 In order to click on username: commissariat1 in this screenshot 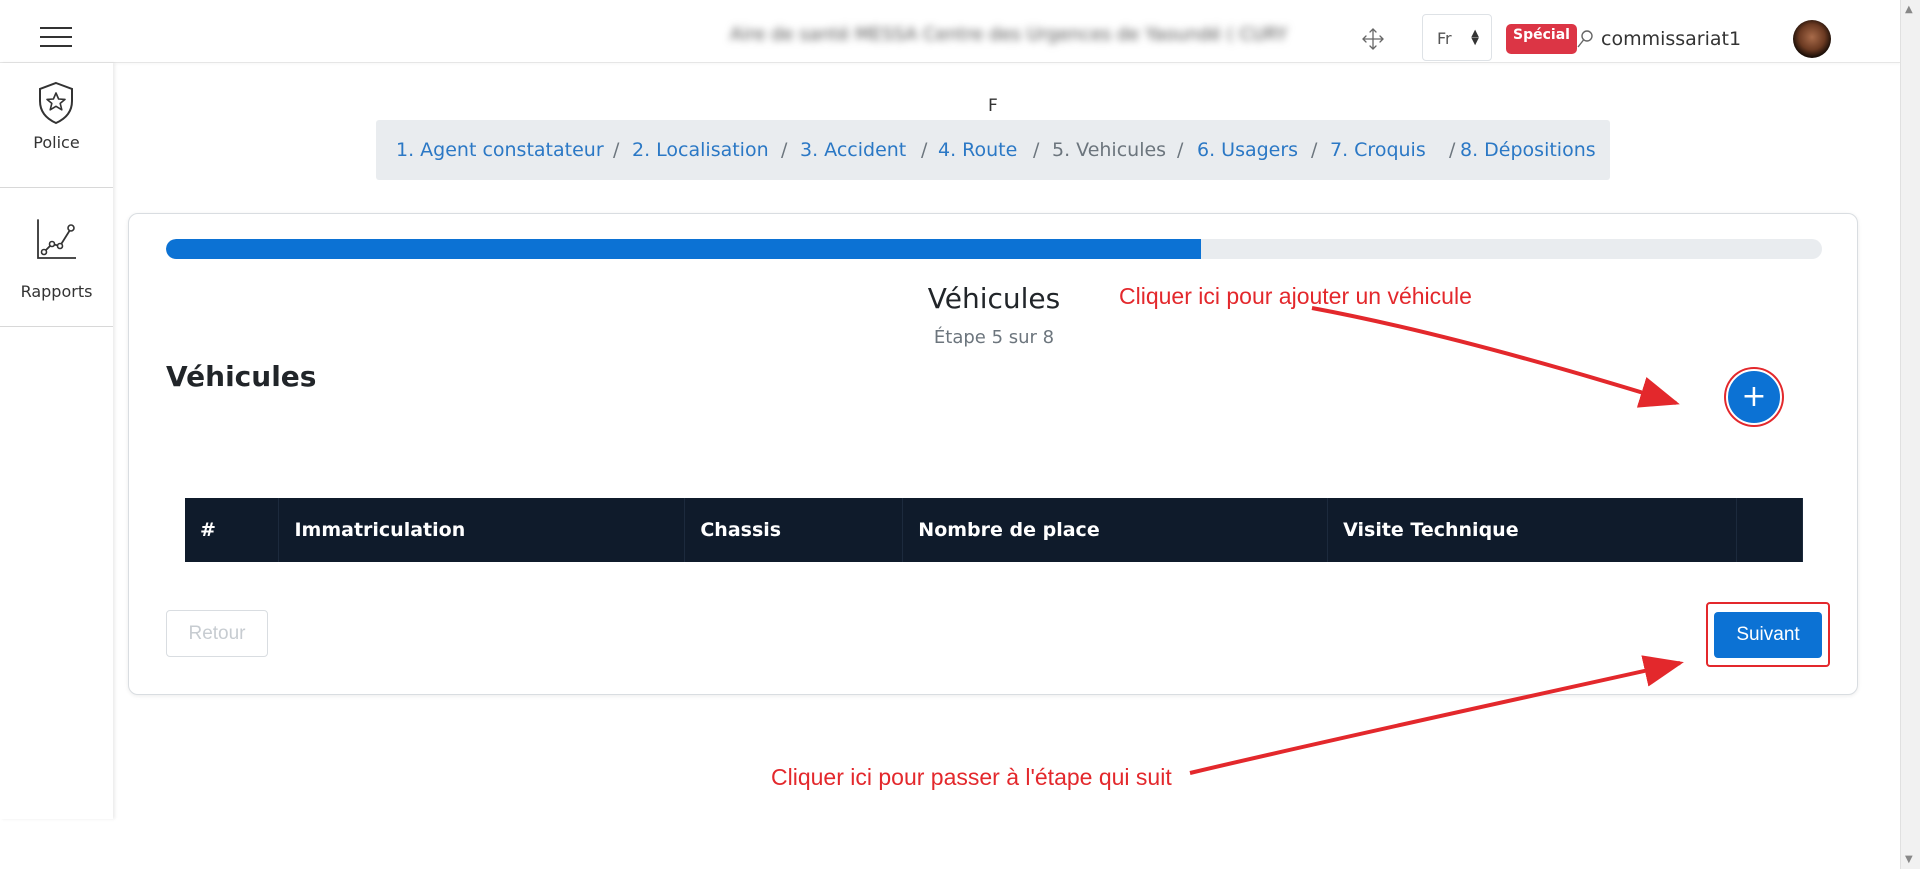, I will do `click(1671, 39)`.